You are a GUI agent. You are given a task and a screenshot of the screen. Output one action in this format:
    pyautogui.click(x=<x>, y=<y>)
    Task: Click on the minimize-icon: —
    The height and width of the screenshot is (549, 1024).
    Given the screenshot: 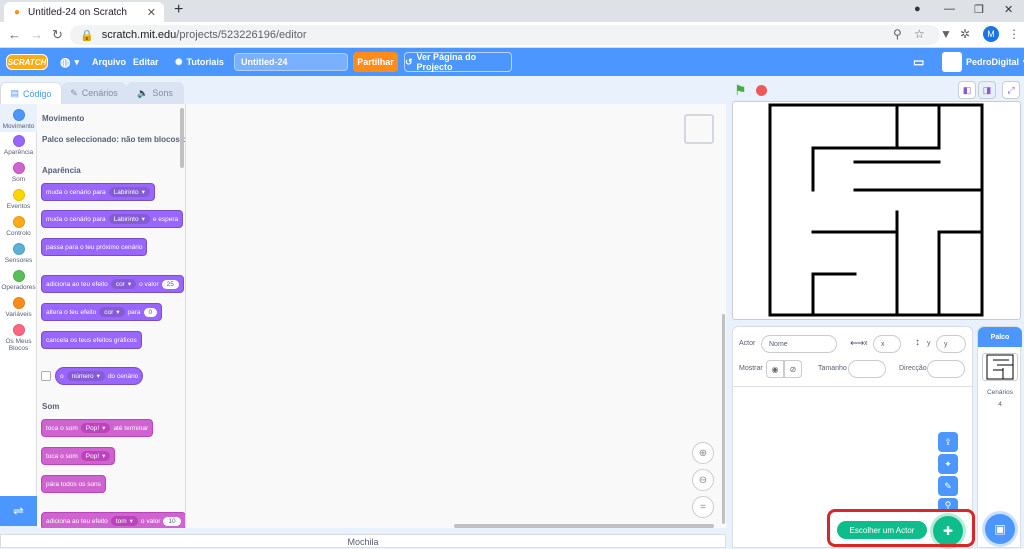 What is the action you would take?
    pyautogui.click(x=949, y=9)
    